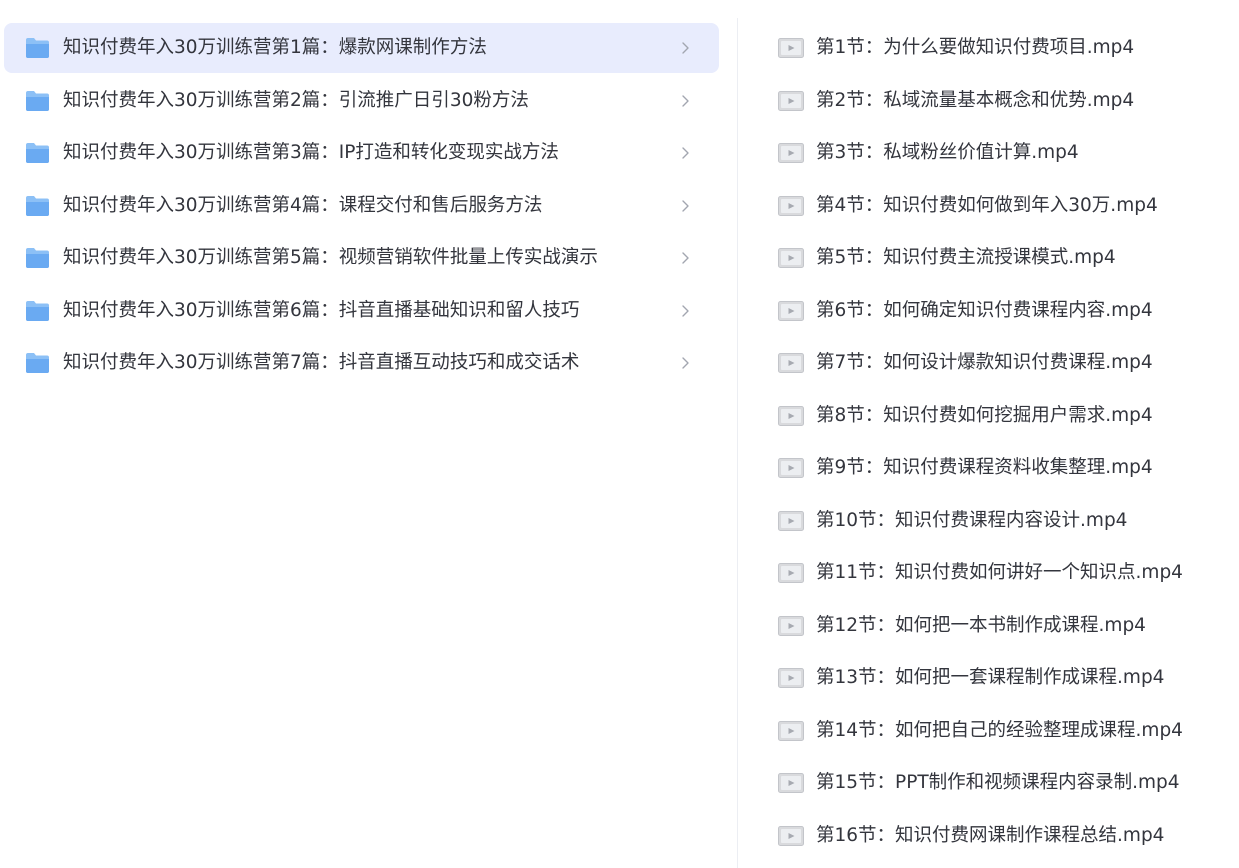 Image resolution: width=1239 pixels, height=868 pixels. I want to click on file-item: 第5节：知识付费主流授课模式.mp4, so click(1003, 258).